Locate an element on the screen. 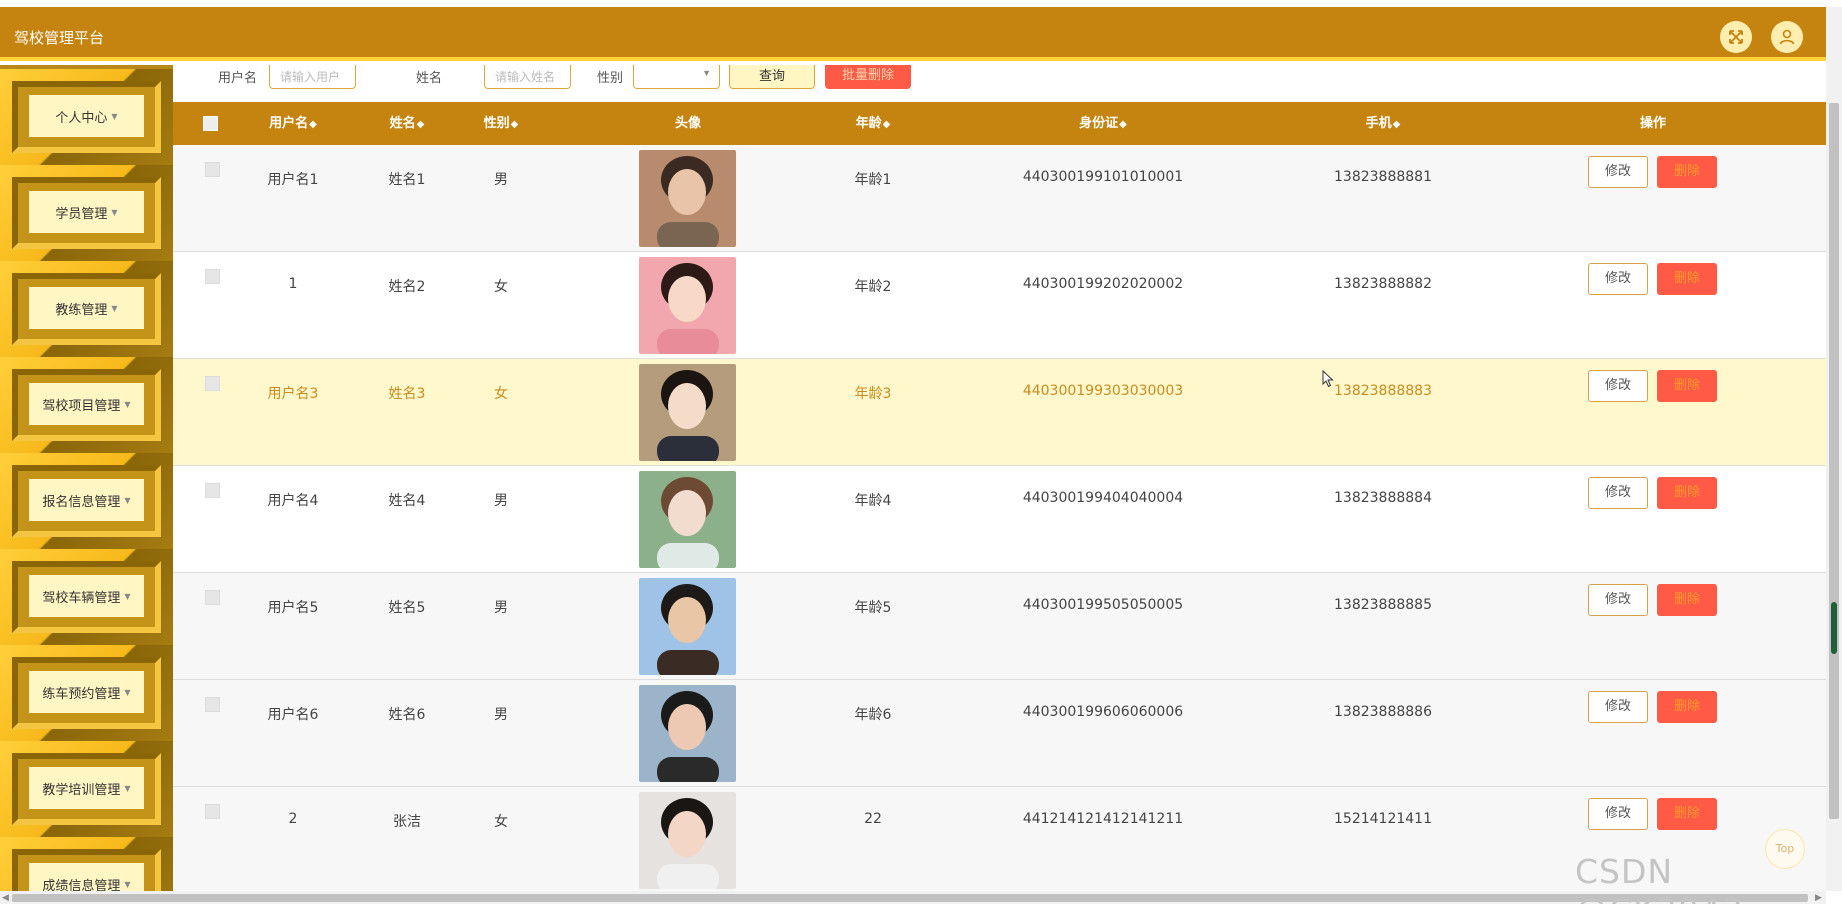  vertical-scrollbar is located at coordinates (1834, 449).